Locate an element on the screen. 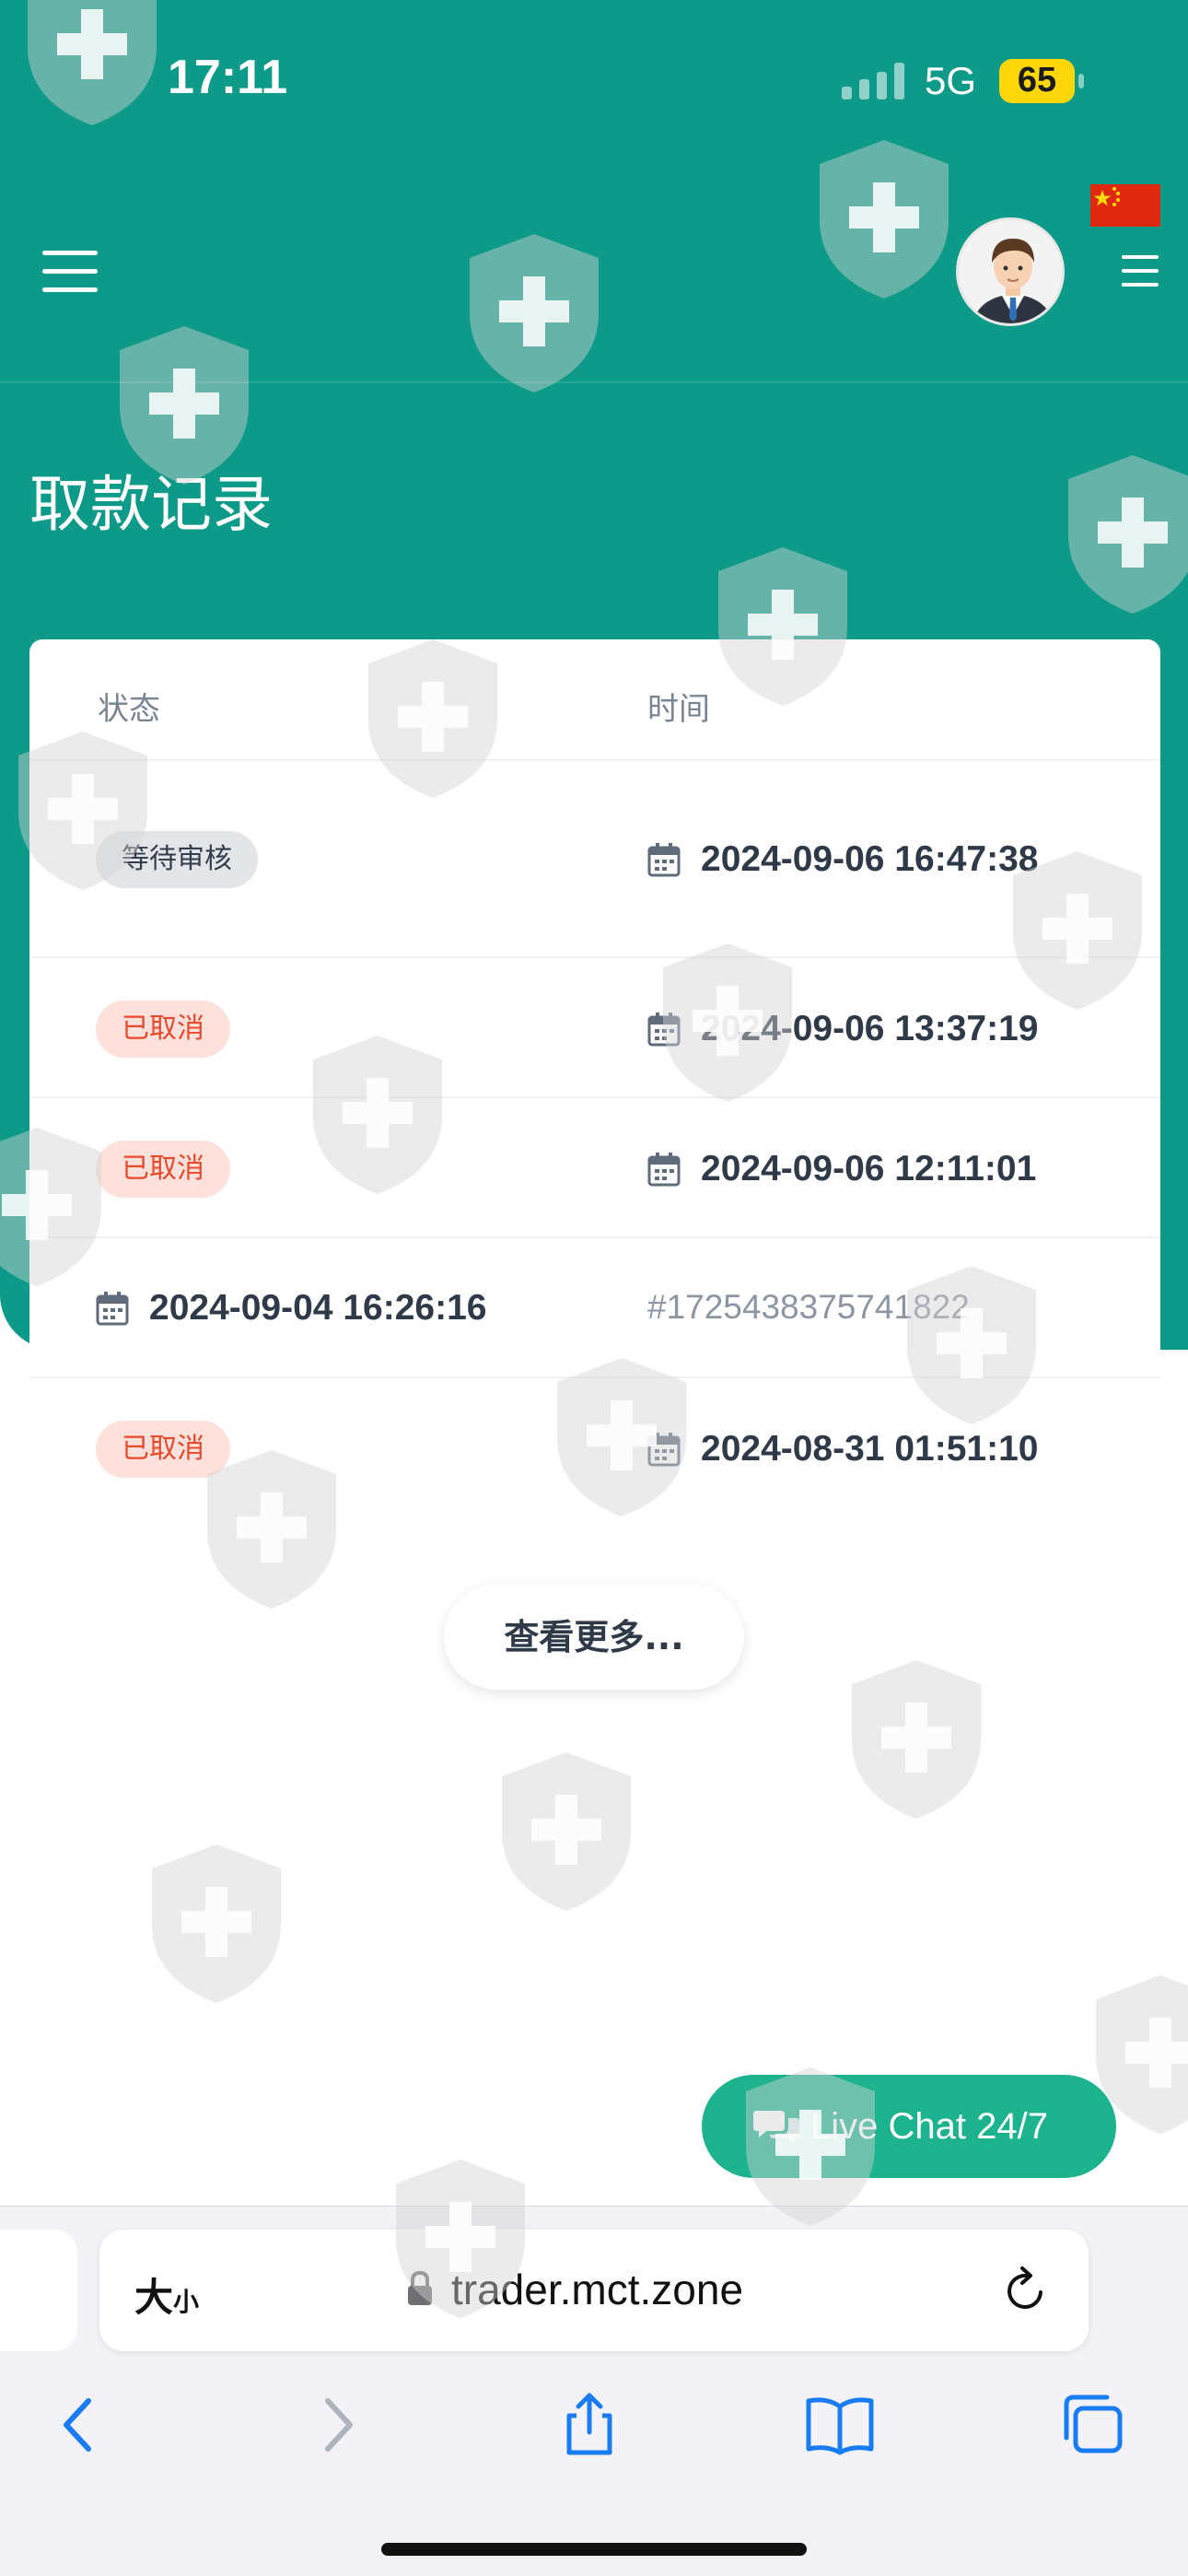  row-time: 2024-09-06 16:47:38 is located at coordinates (870, 859).